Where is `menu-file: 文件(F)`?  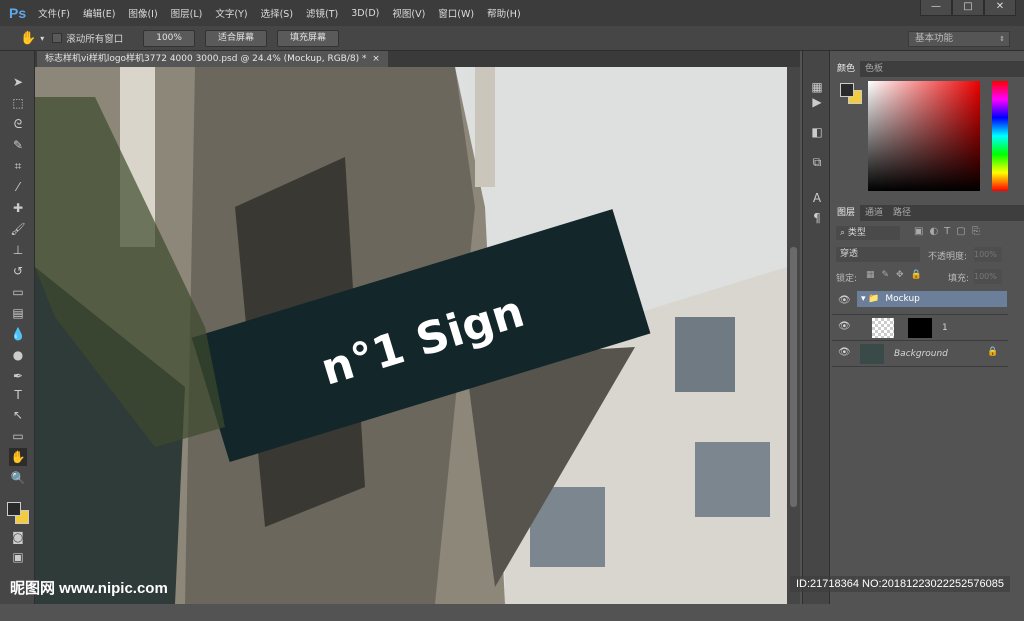
menu-file: 文件(F) is located at coordinates (54, 13).